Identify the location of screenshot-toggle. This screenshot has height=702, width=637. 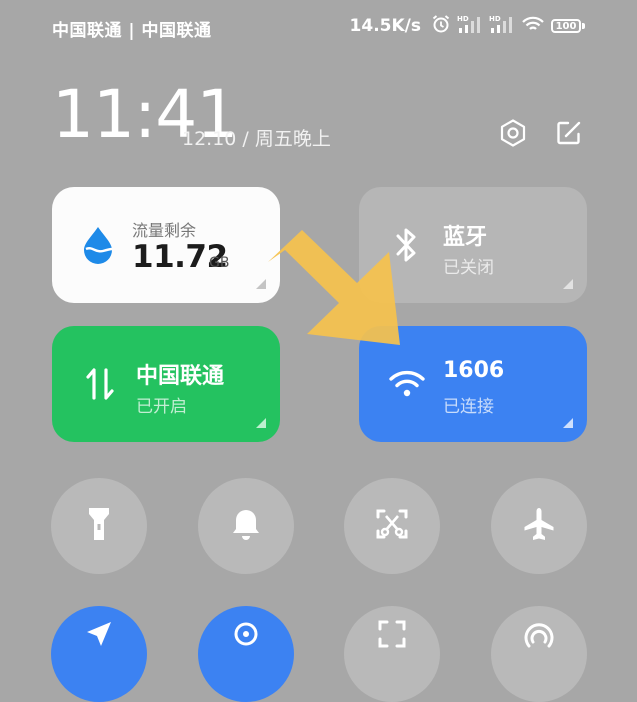
(392, 526).